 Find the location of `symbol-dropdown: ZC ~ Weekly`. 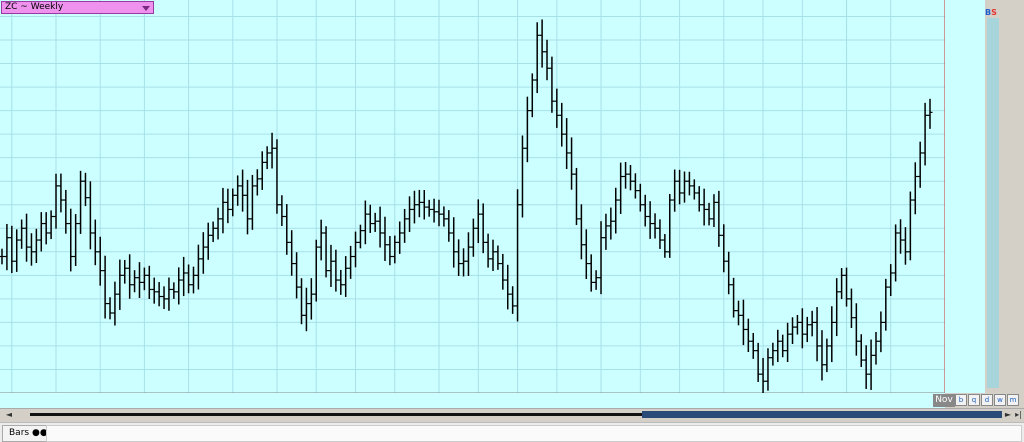

symbol-dropdown: ZC ~ Weekly is located at coordinates (77, 7).